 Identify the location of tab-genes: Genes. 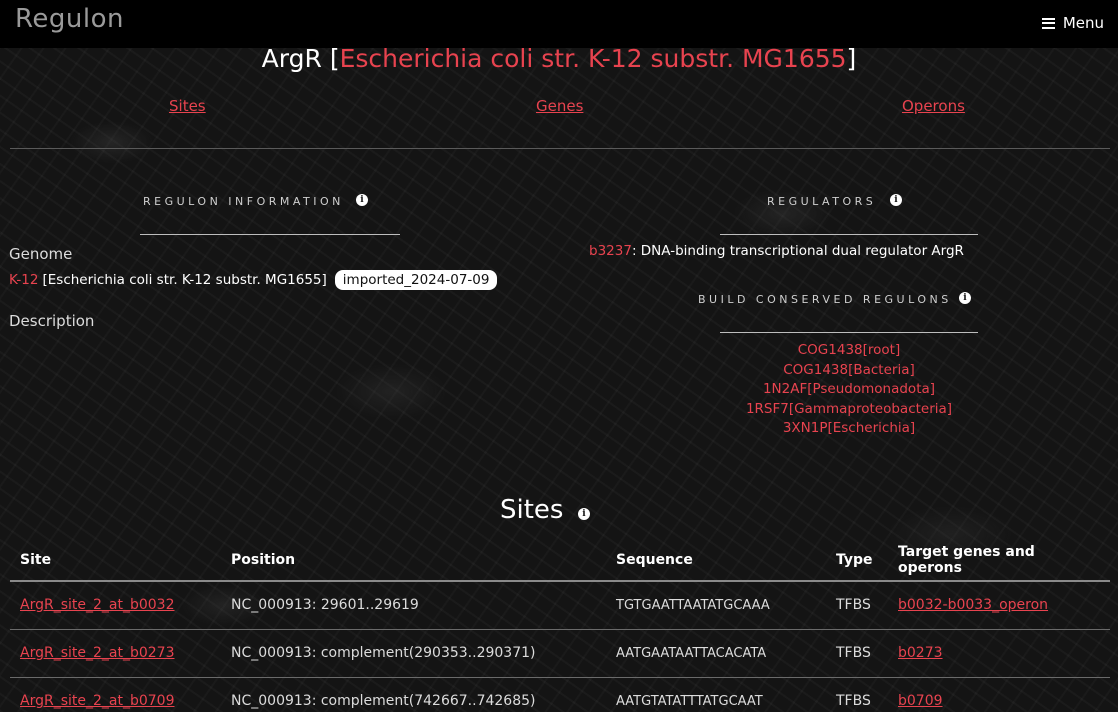
(559, 106).